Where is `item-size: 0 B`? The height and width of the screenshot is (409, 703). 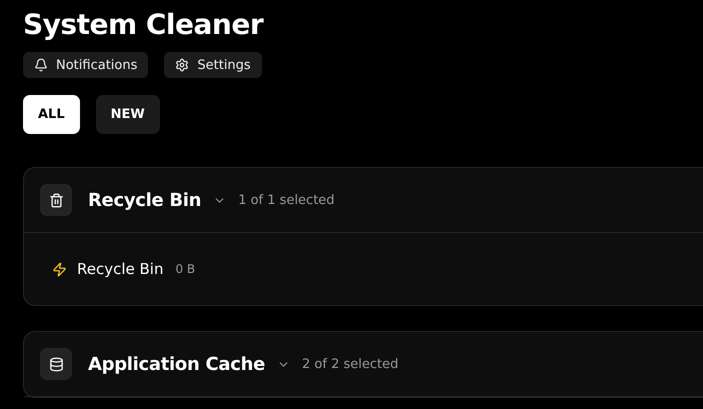
item-size: 0 B is located at coordinates (185, 269).